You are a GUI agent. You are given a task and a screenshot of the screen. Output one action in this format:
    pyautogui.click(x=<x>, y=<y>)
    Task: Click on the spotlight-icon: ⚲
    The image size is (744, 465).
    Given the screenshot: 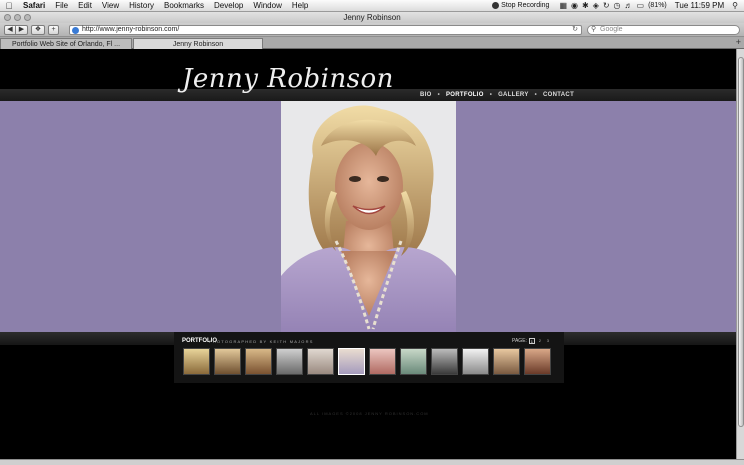 What is the action you would take?
    pyautogui.click(x=735, y=5)
    